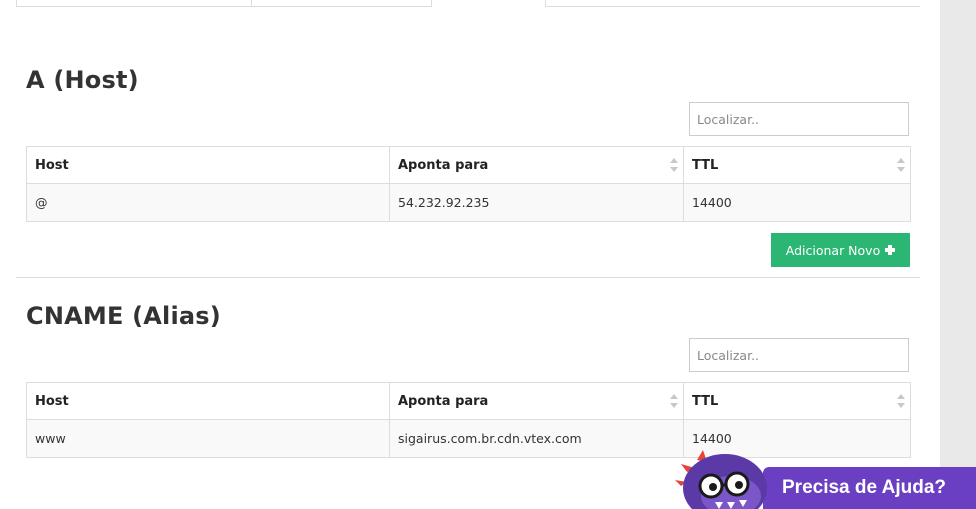 This screenshot has width=976, height=509. Describe the element at coordinates (890, 250) in the screenshot. I see `plus-icon` at that location.